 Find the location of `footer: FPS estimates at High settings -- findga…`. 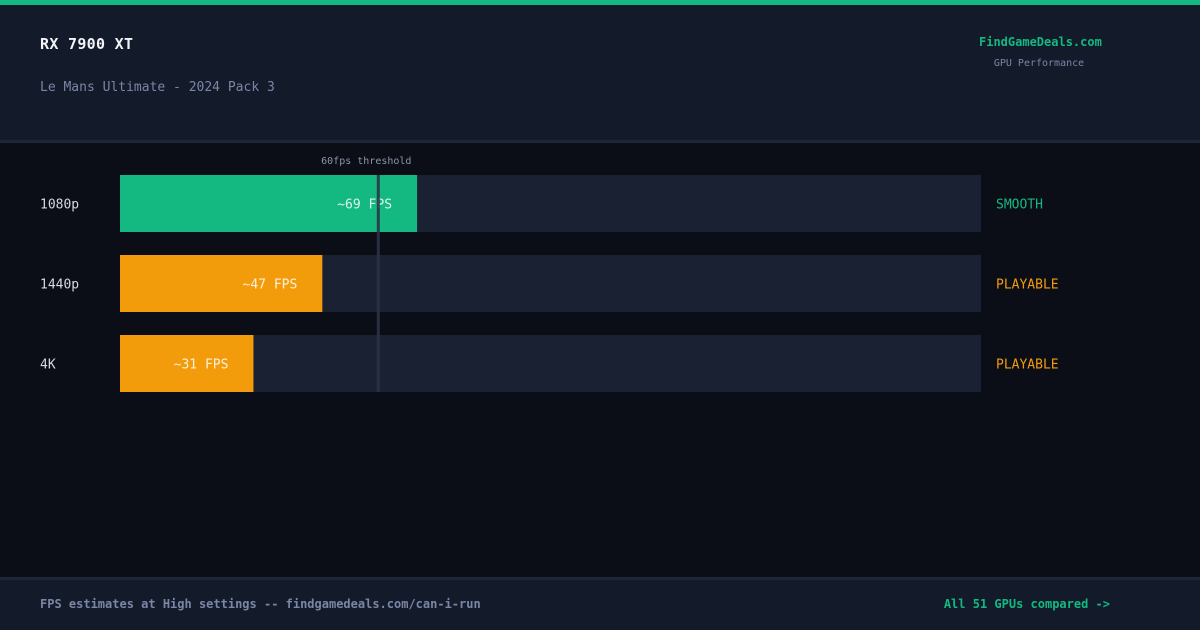

footer: FPS estimates at High settings -- findga… is located at coordinates (600, 605).